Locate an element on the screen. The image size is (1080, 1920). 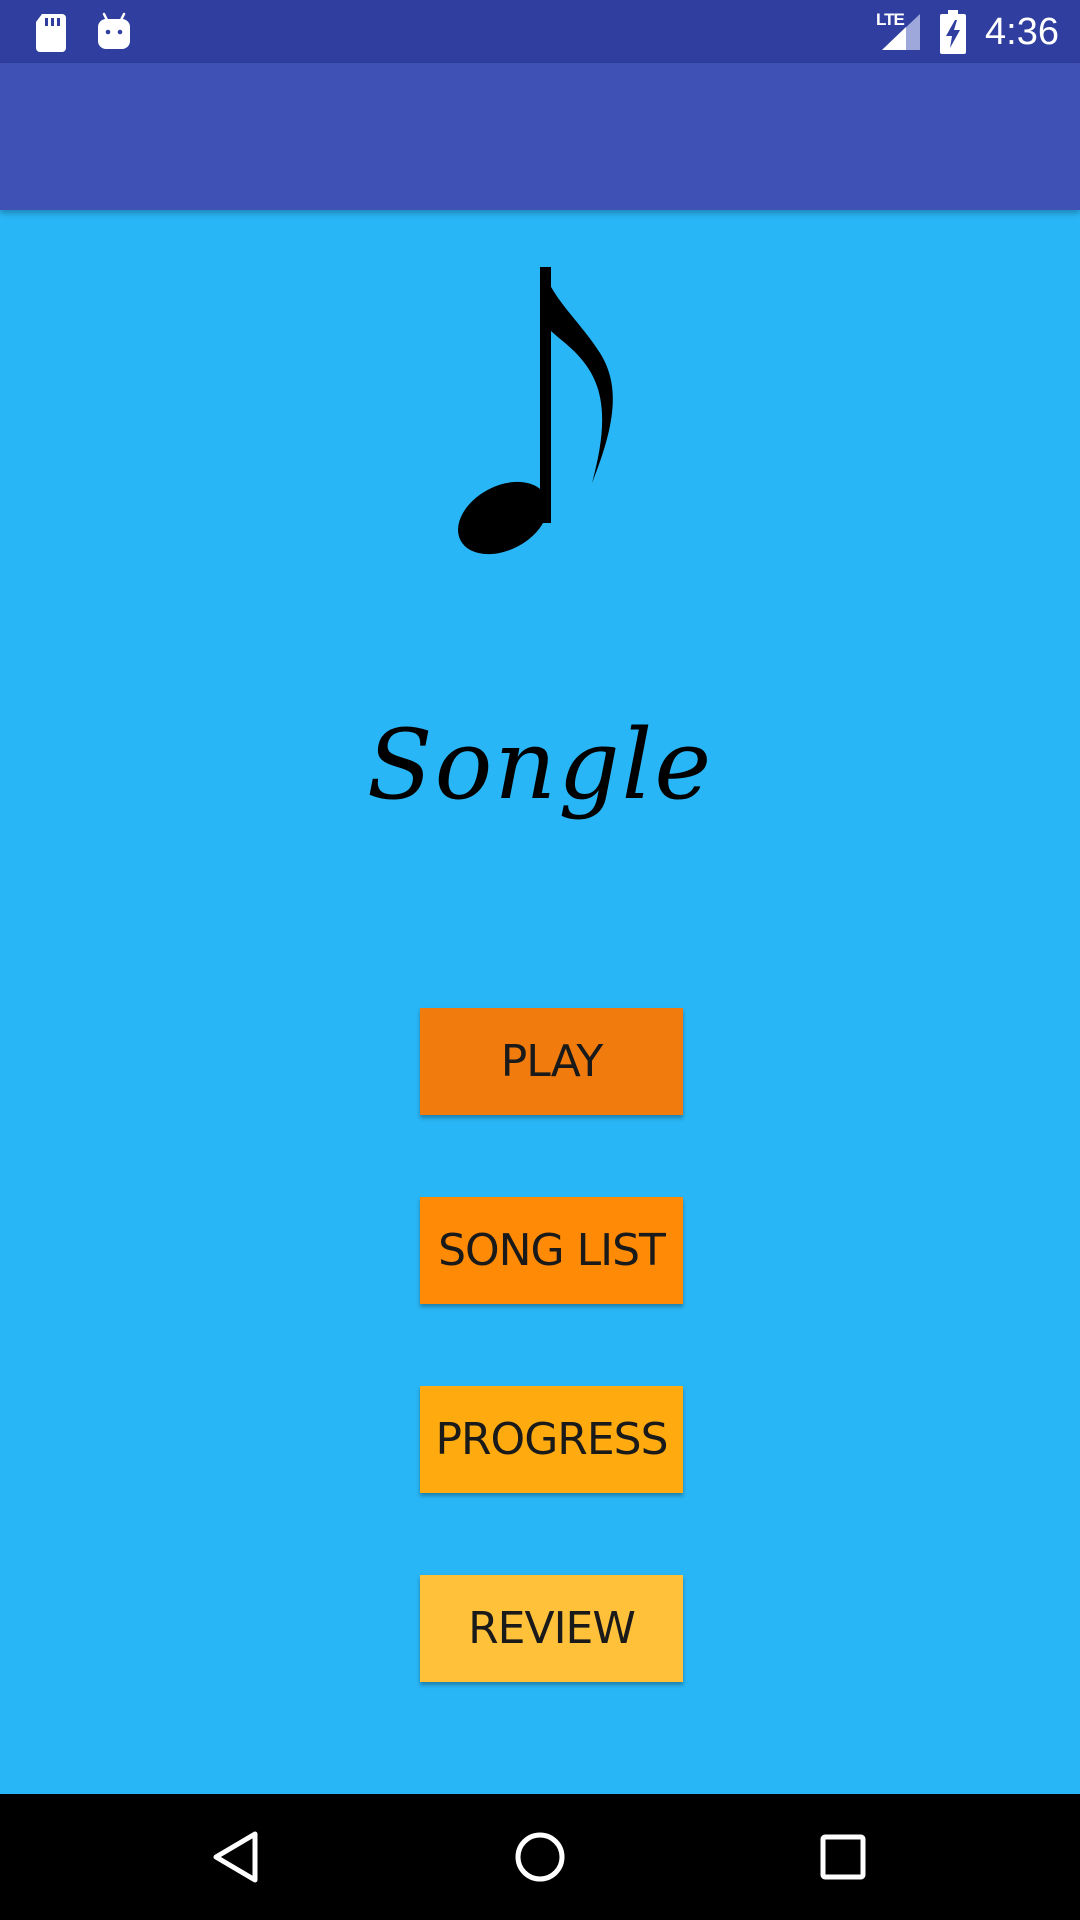
signal-icon is located at coordinates (901, 32).